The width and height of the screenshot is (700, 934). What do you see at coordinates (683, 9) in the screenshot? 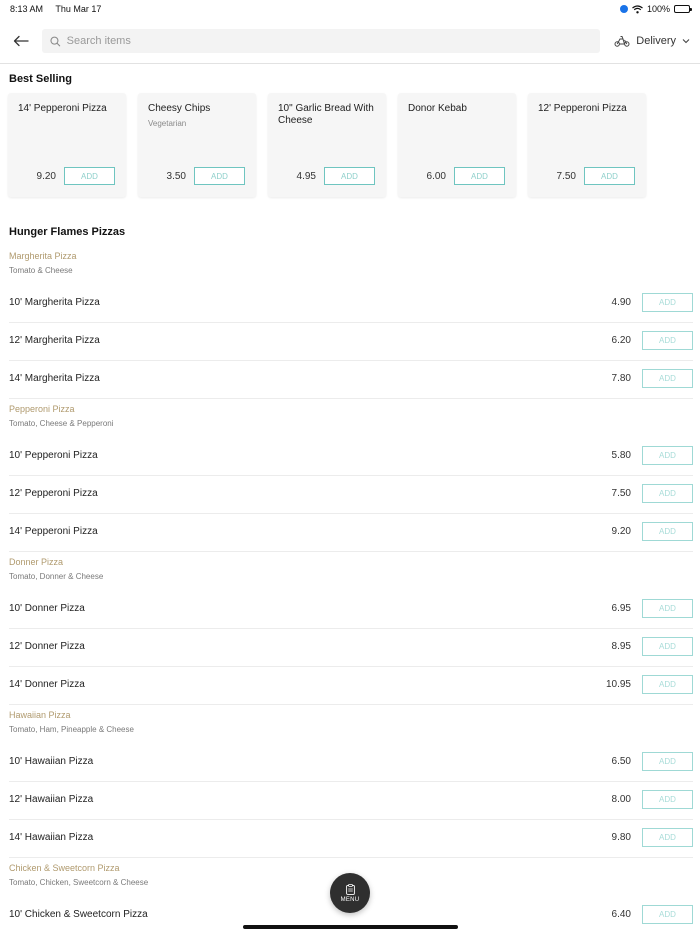
I see `battery-icon` at bounding box center [683, 9].